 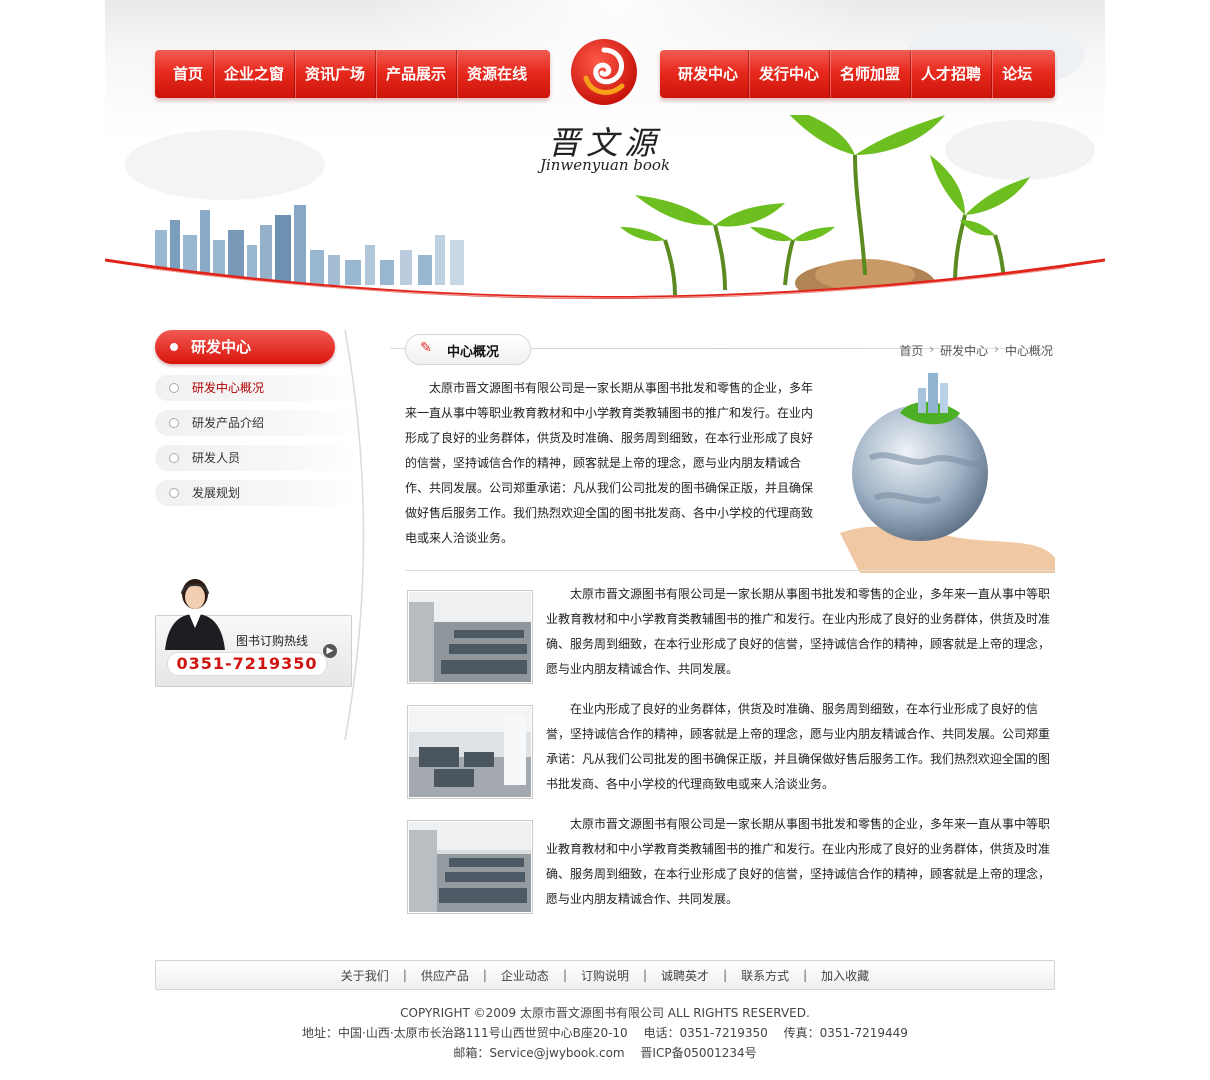 I want to click on breadcrumb: 首页 › 研发中心 › 中心概况, so click(x=976, y=350).